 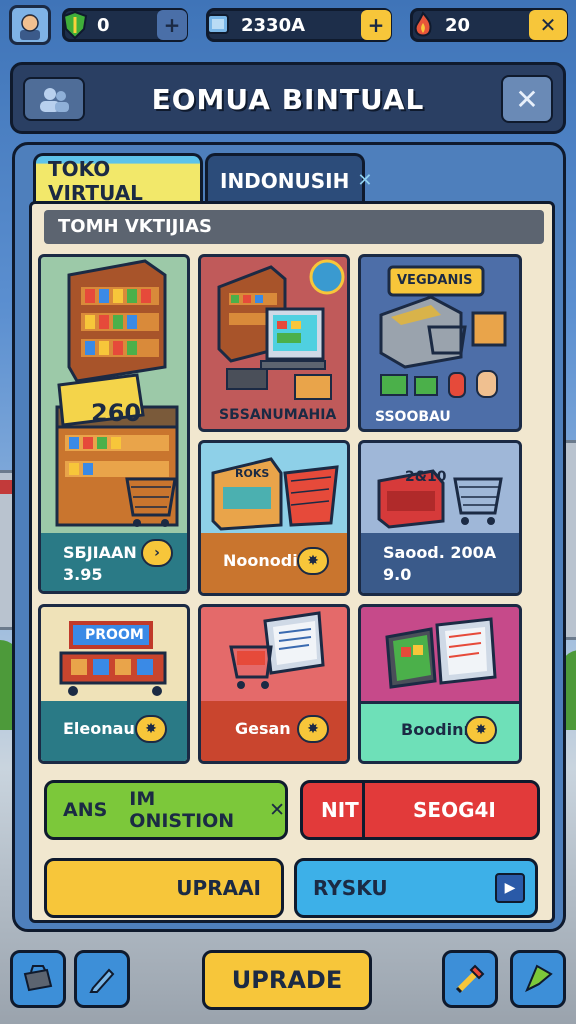 I want to click on tab-toko-virtual: TOKO VIRTUAL, so click(x=118, y=179).